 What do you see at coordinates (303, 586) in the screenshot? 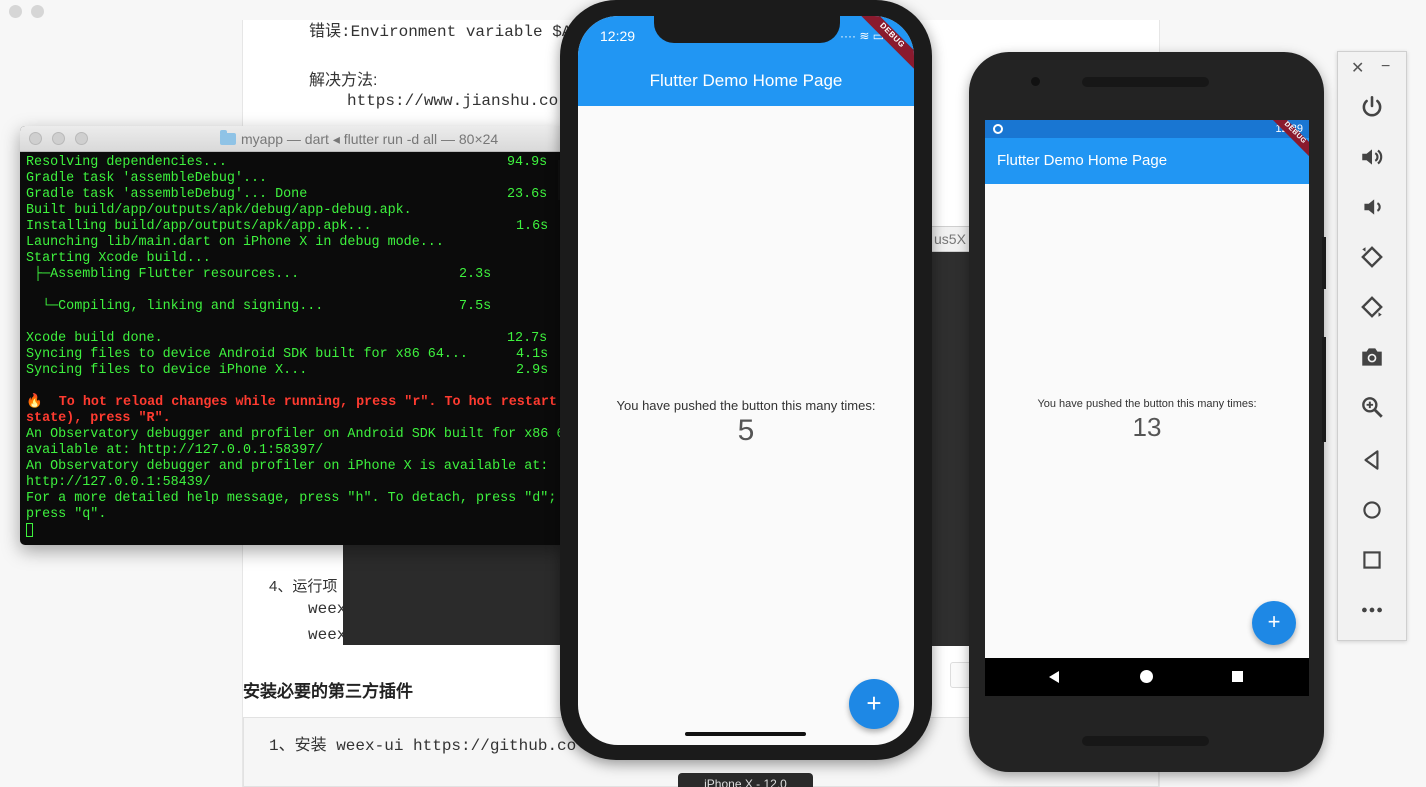
I see `doc-line-step4: 4、运行项` at bounding box center [303, 586].